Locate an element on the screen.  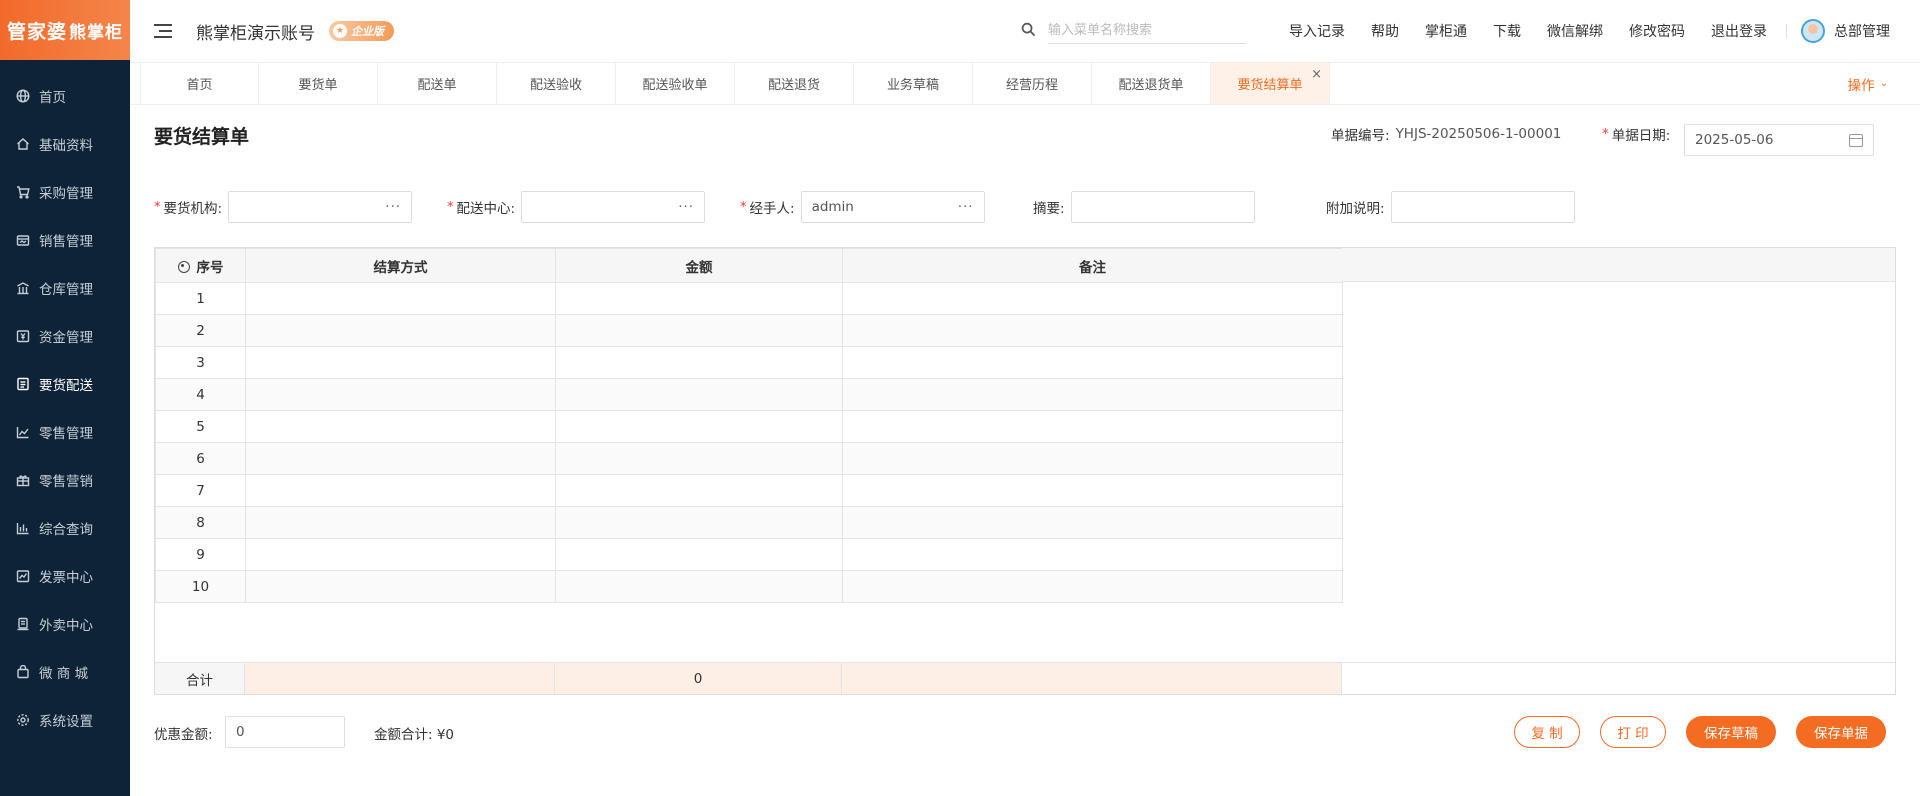
table-row: 10 is located at coordinates (749, 586).